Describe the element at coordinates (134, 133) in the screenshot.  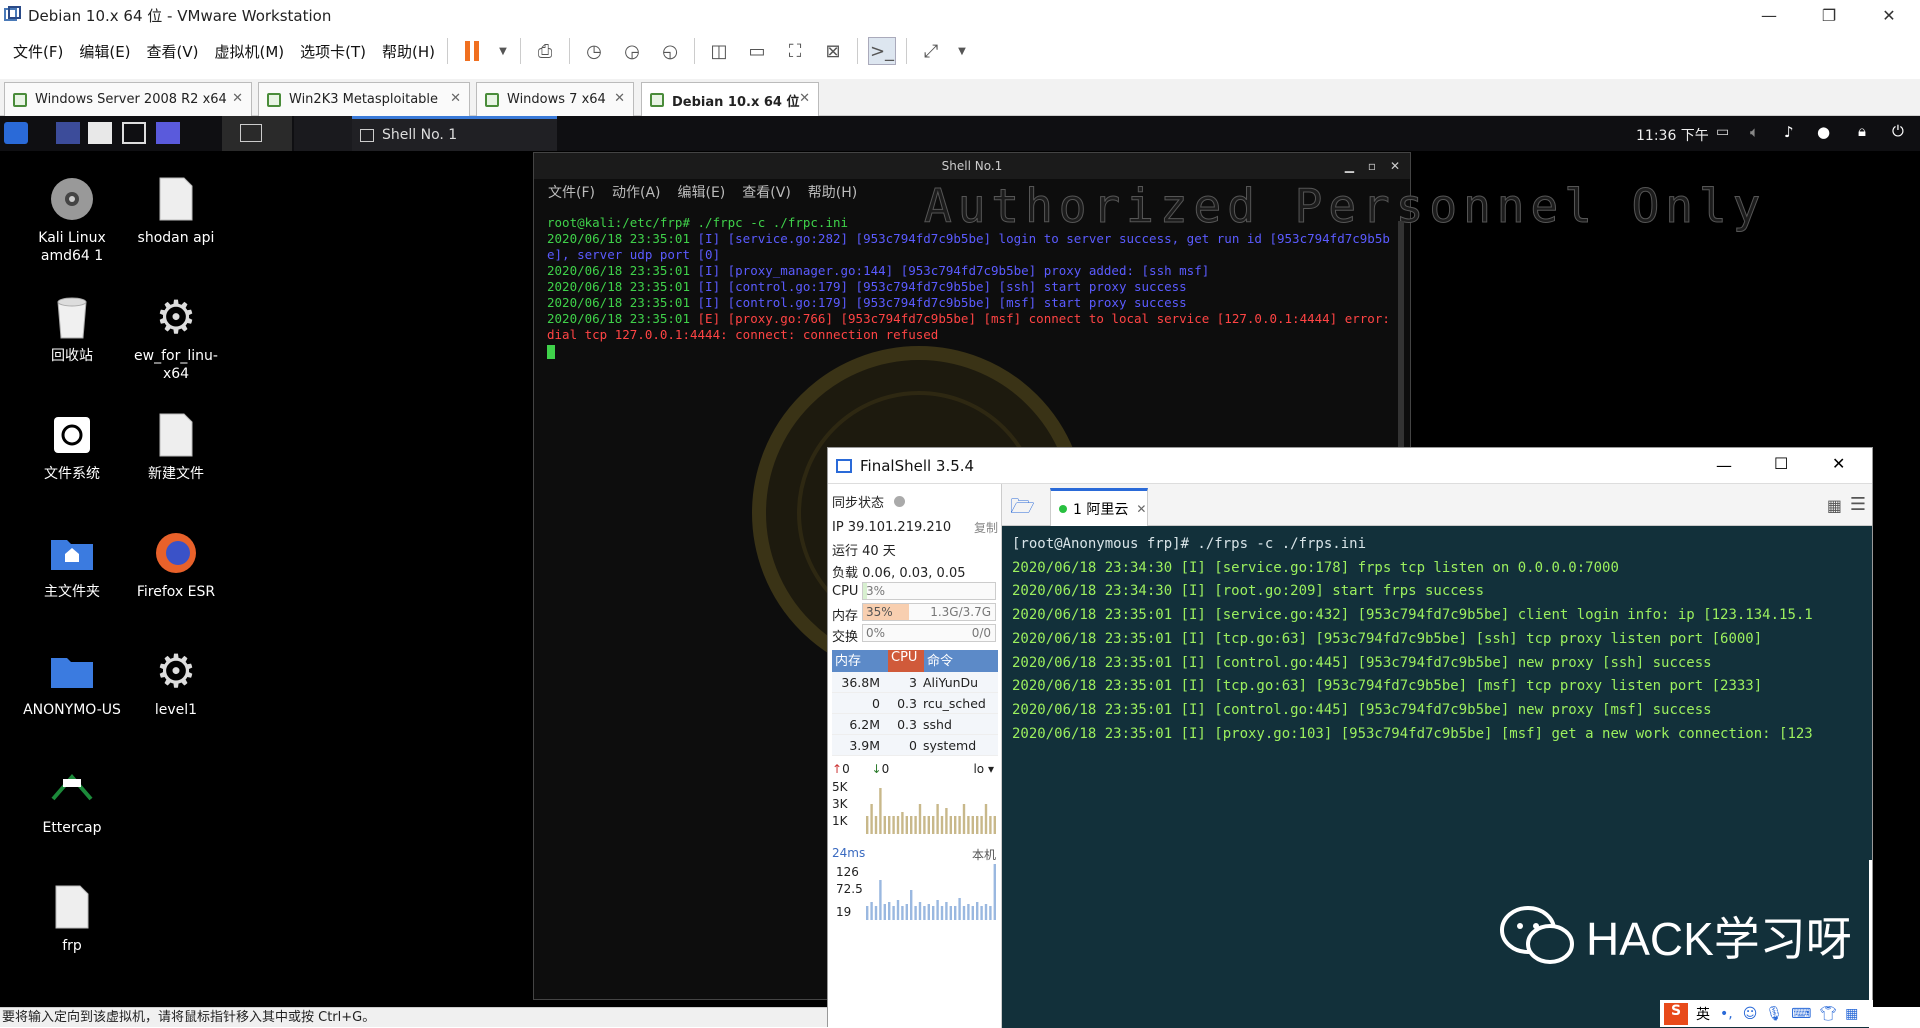
I see `terminal-launcher-icon` at that location.